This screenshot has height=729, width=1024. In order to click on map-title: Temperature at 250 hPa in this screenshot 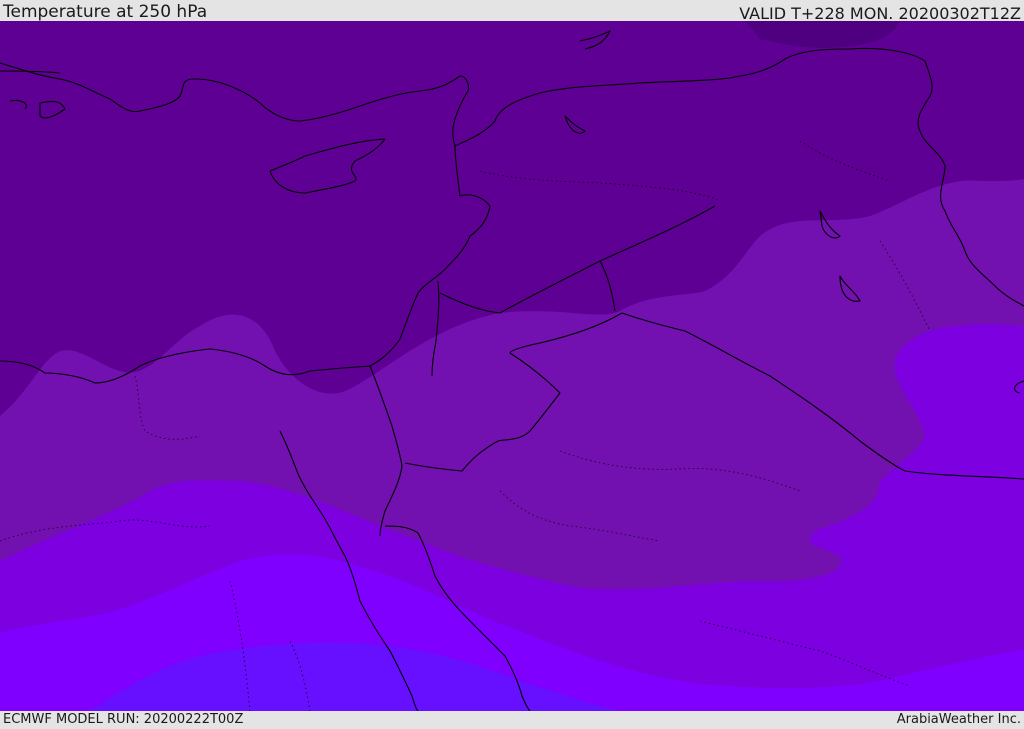, I will do `click(105, 12)`.